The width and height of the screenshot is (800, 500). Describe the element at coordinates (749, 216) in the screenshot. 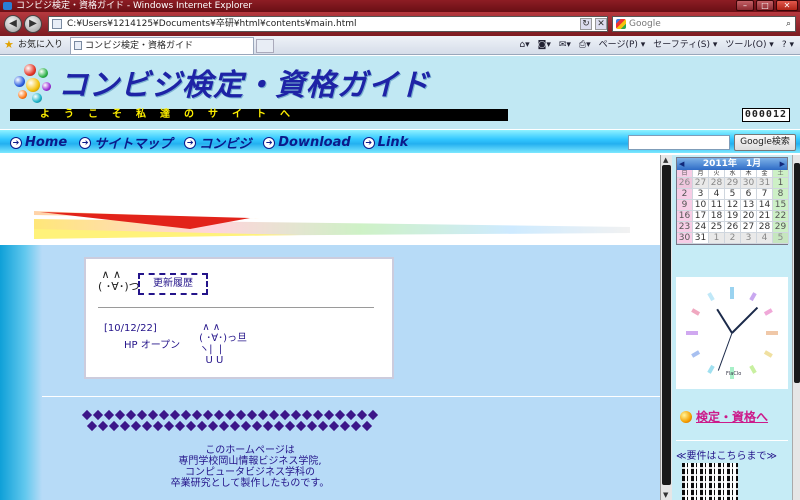

I see `calendar-day: 20` at that location.